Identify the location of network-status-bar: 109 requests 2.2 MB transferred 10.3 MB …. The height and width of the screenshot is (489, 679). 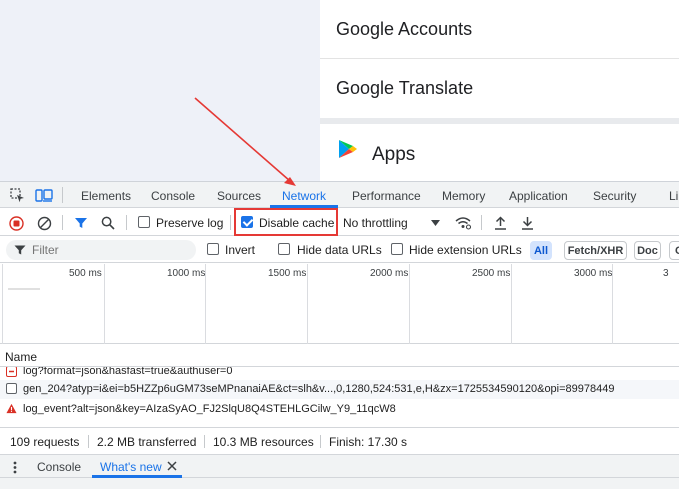
(339, 440).